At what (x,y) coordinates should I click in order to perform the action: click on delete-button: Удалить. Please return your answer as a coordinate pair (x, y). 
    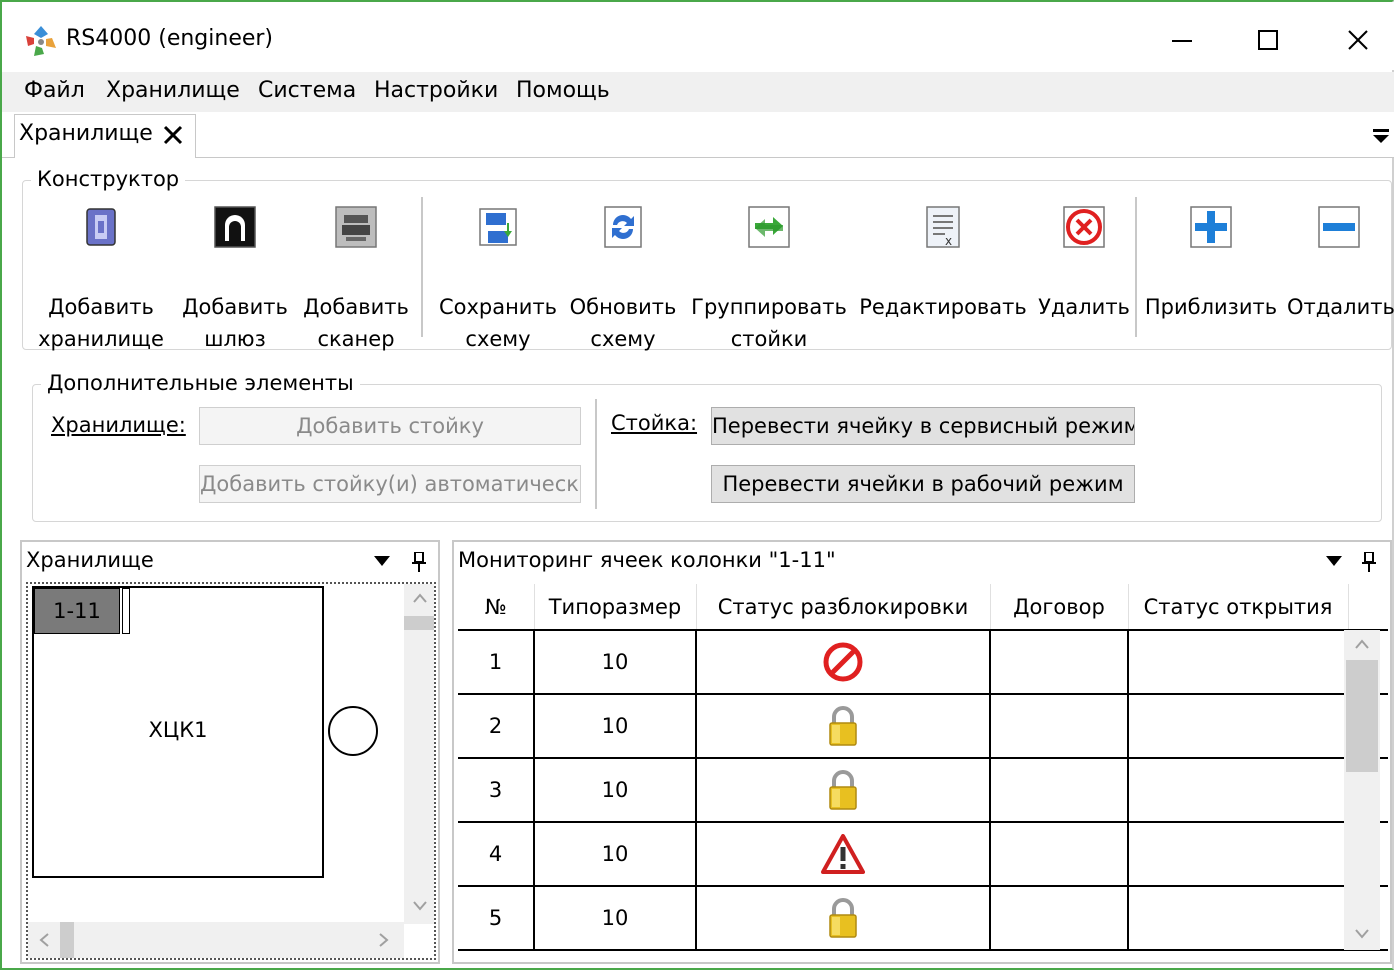
    Looking at the image, I should click on (1084, 269).